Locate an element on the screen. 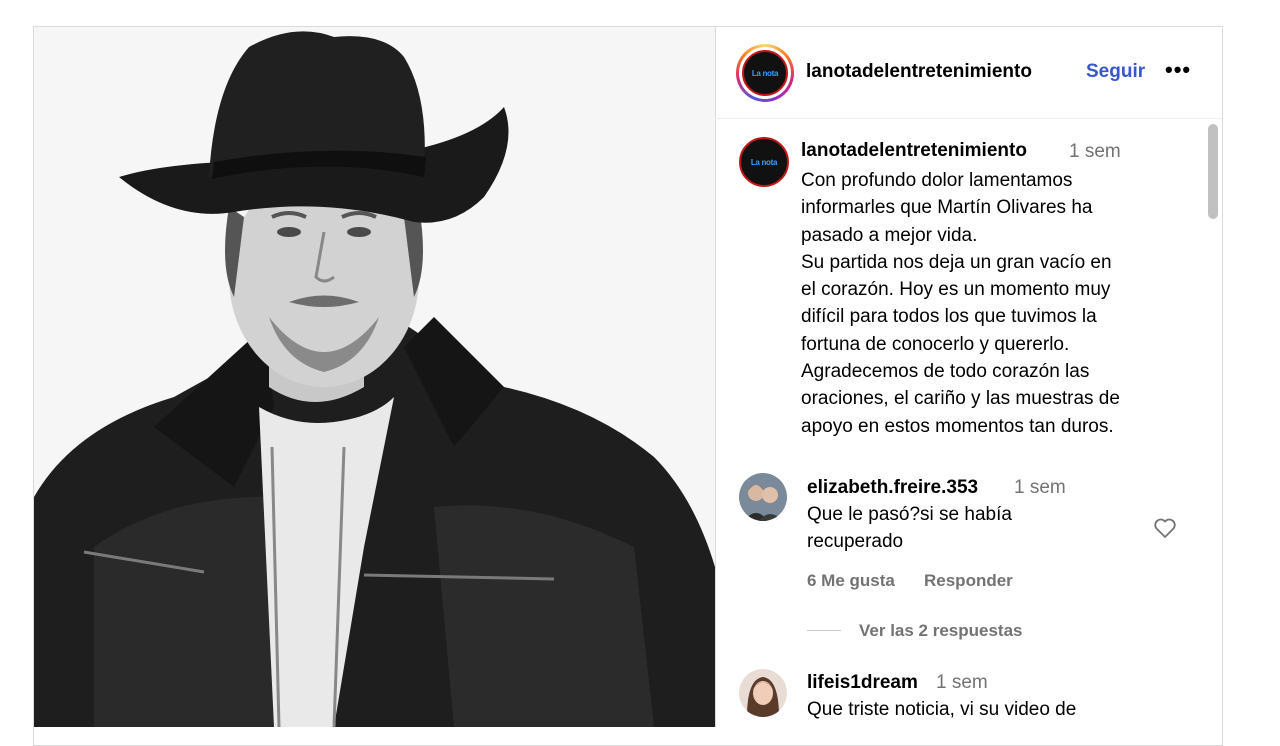 The height and width of the screenshot is (746, 1280). more-options-icon: ••• is located at coordinates (1178, 70).